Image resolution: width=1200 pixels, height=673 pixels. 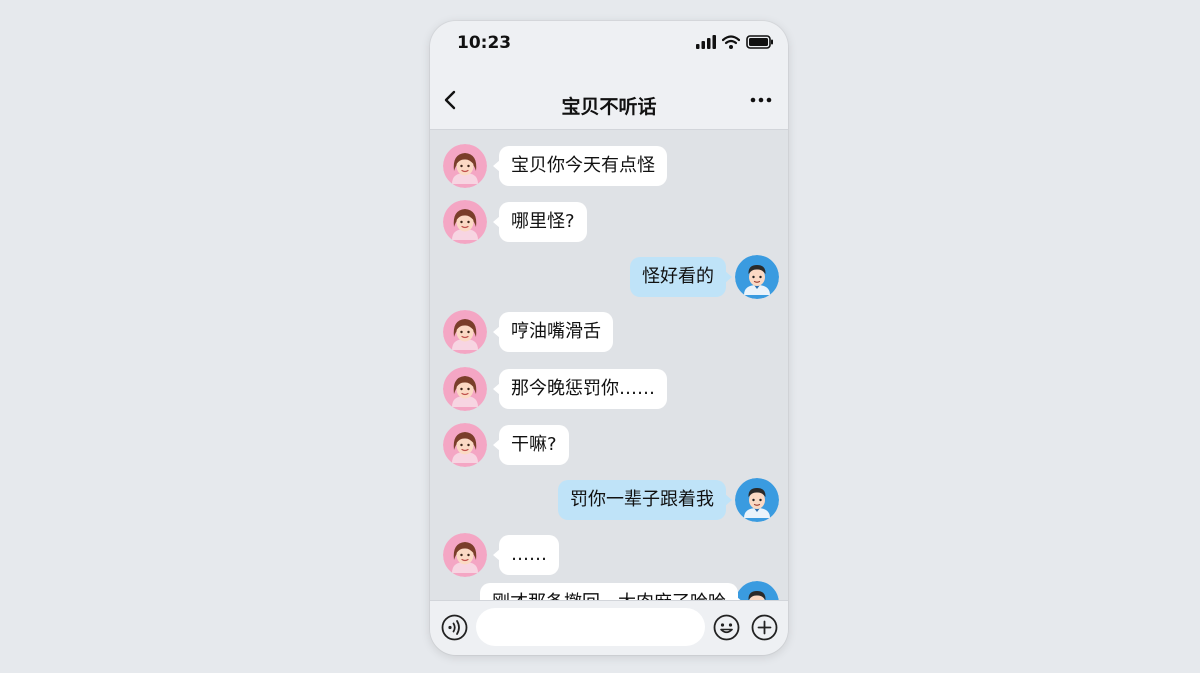 I want to click on message-outgoing: 罚你一辈子跟着我, so click(x=609, y=502).